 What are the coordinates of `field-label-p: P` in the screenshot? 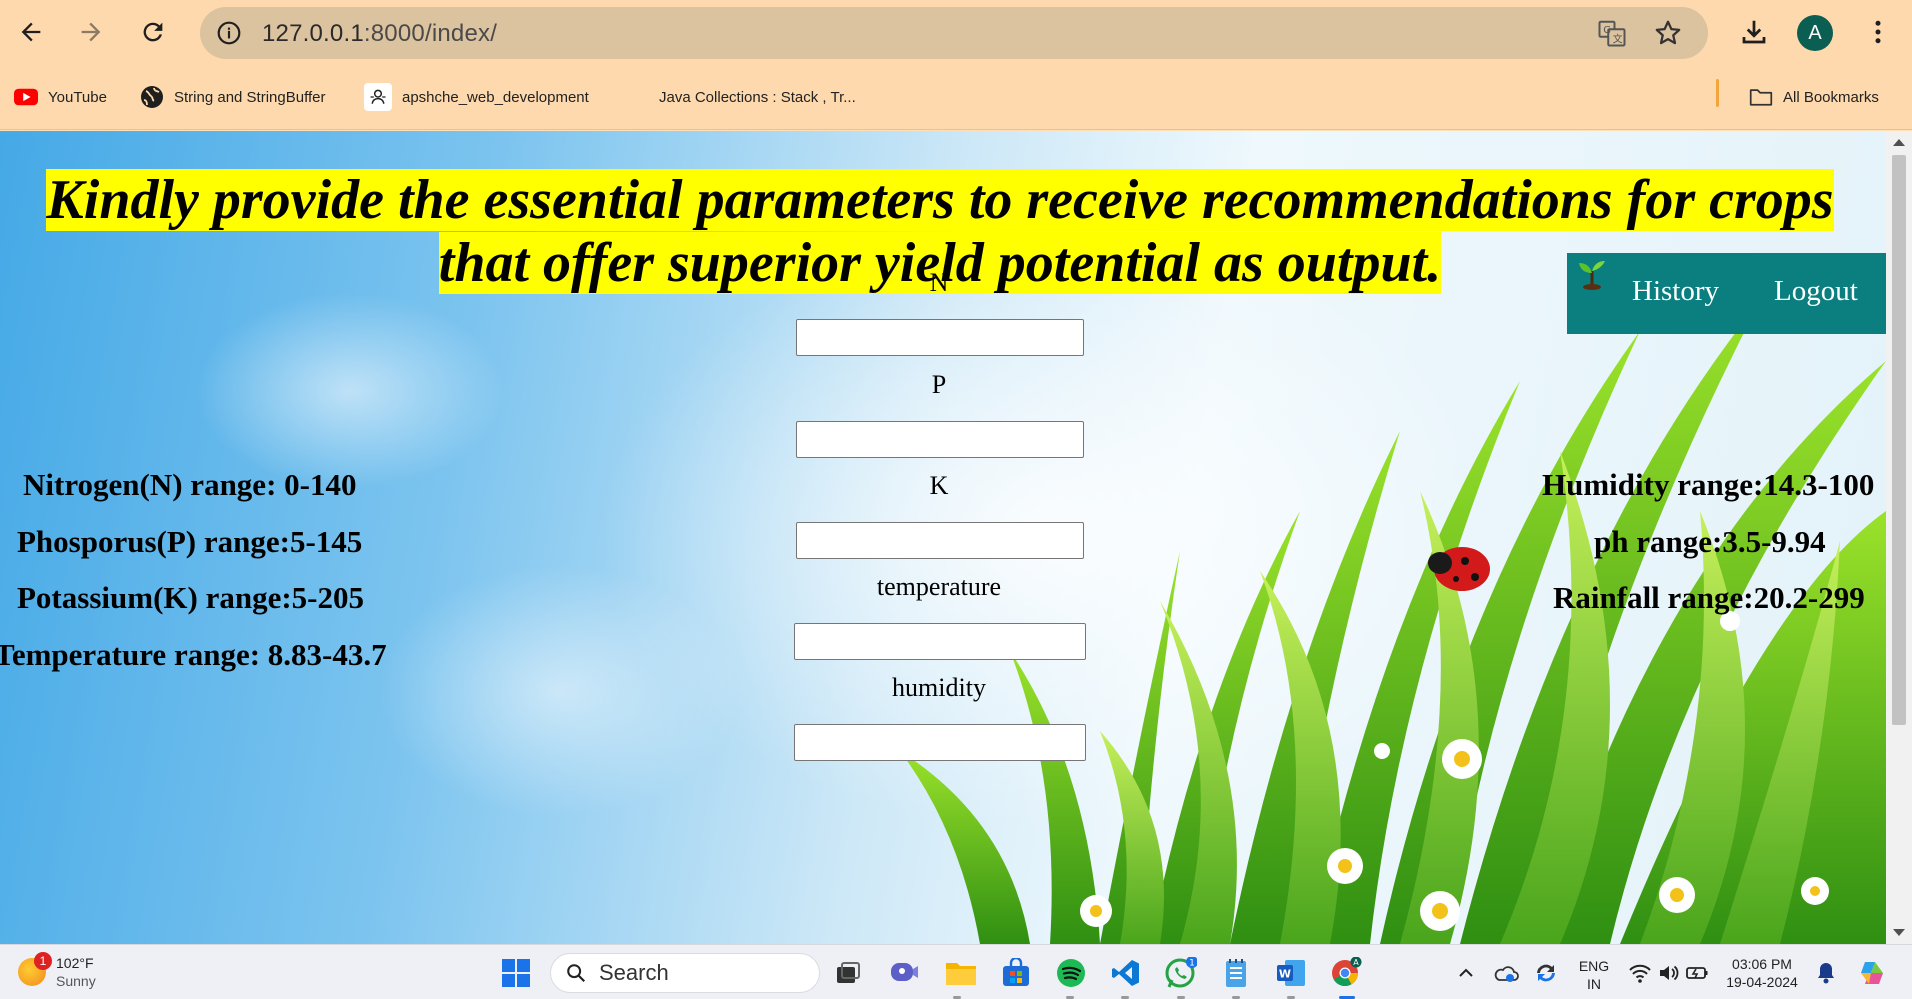 It's located at (939, 384).